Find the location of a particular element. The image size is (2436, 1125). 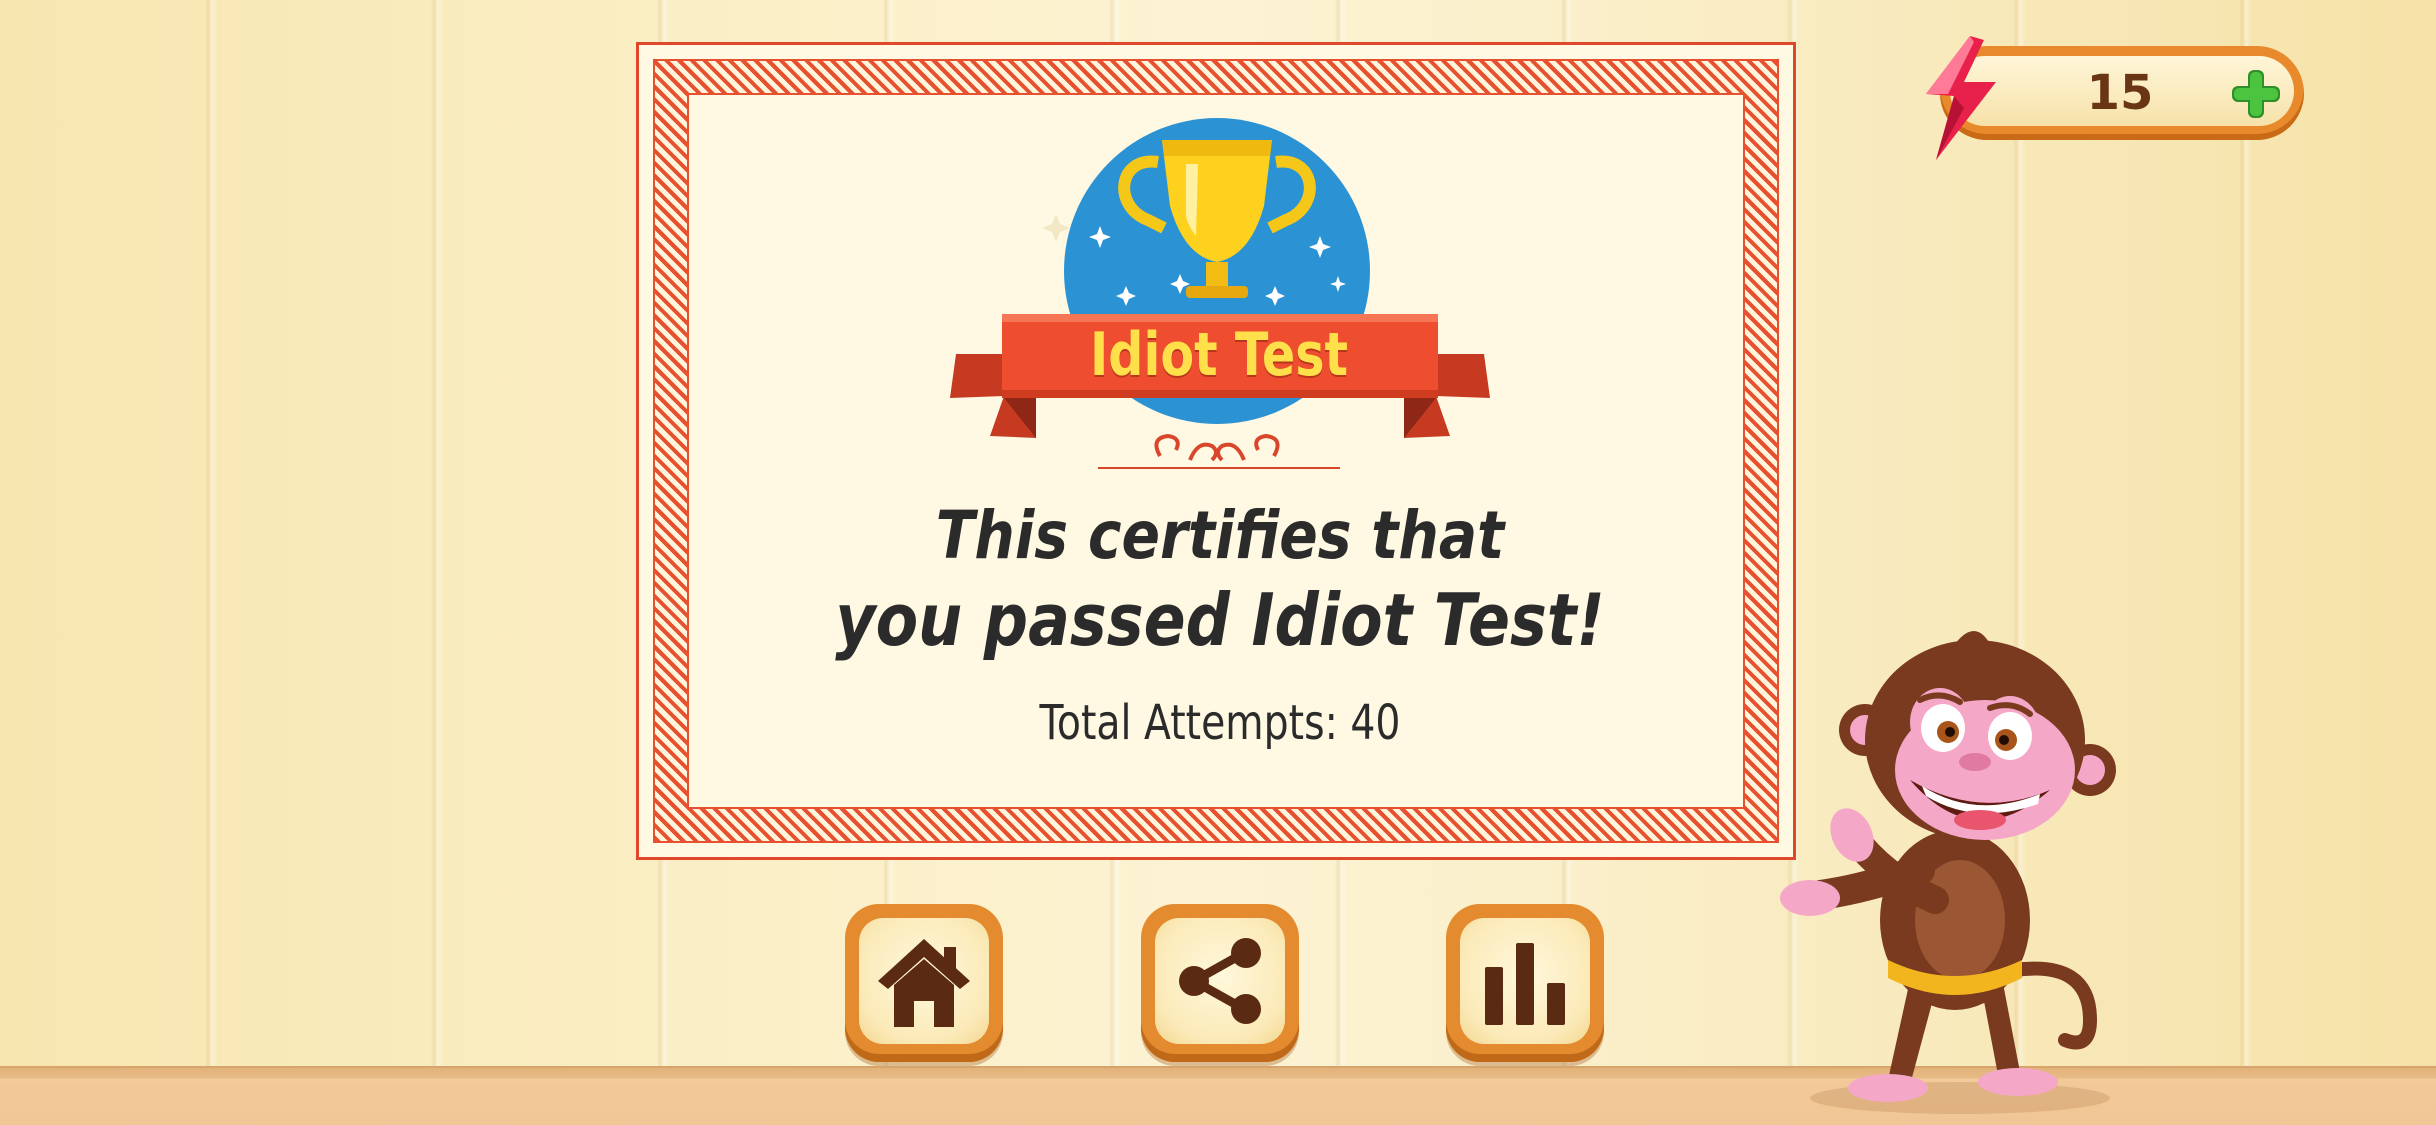

stats-button is located at coordinates (1525, 983).